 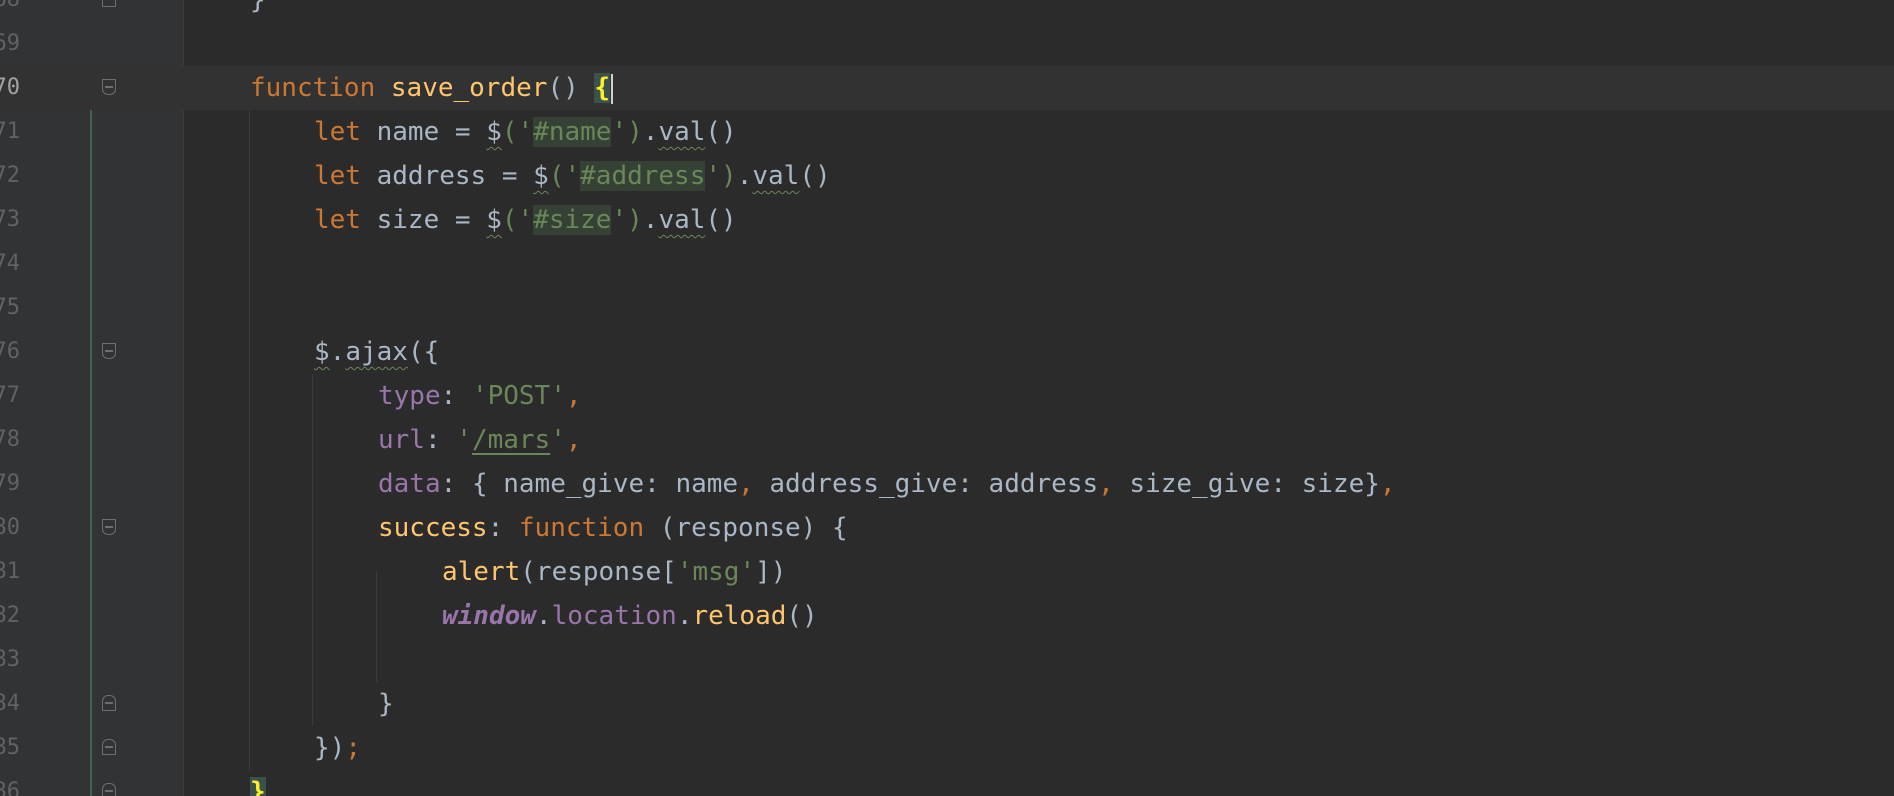 I want to click on code-line: 80 success: function (response) {, so click(x=947, y=528).